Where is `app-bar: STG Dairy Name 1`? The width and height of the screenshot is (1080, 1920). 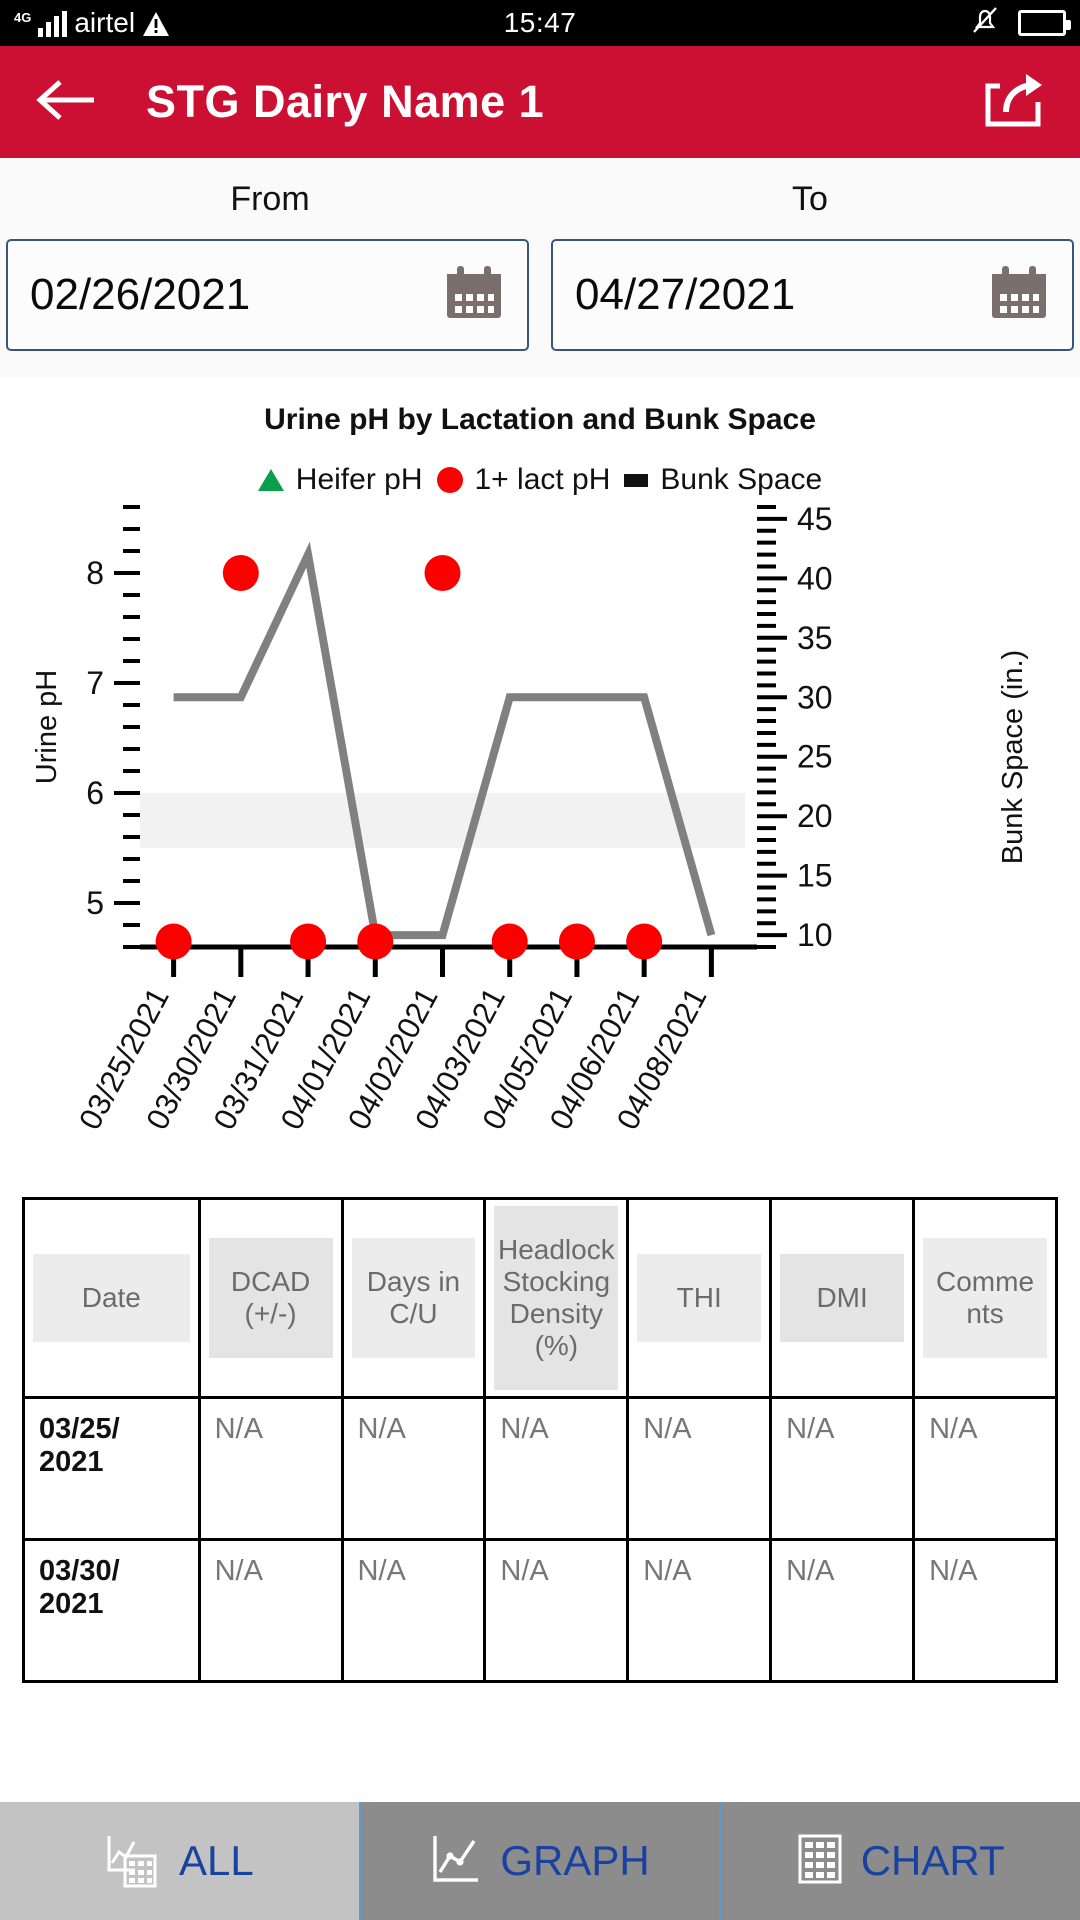
app-bar: STG Dairy Name 1 is located at coordinates (540, 102).